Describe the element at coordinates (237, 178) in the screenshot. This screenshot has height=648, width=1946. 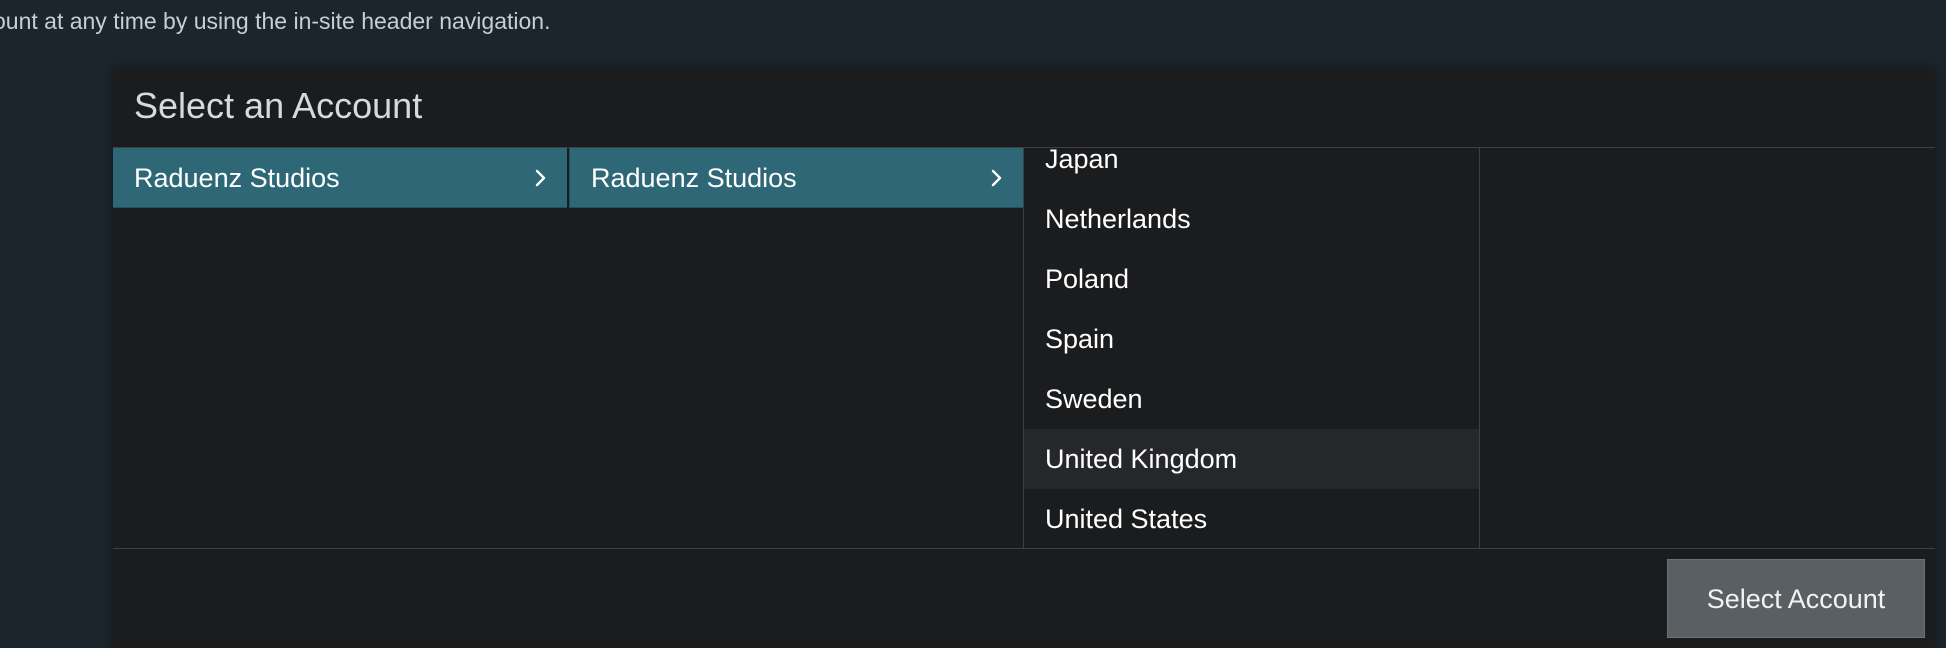
I see `column-1-item-label: Raduenz Studios` at that location.